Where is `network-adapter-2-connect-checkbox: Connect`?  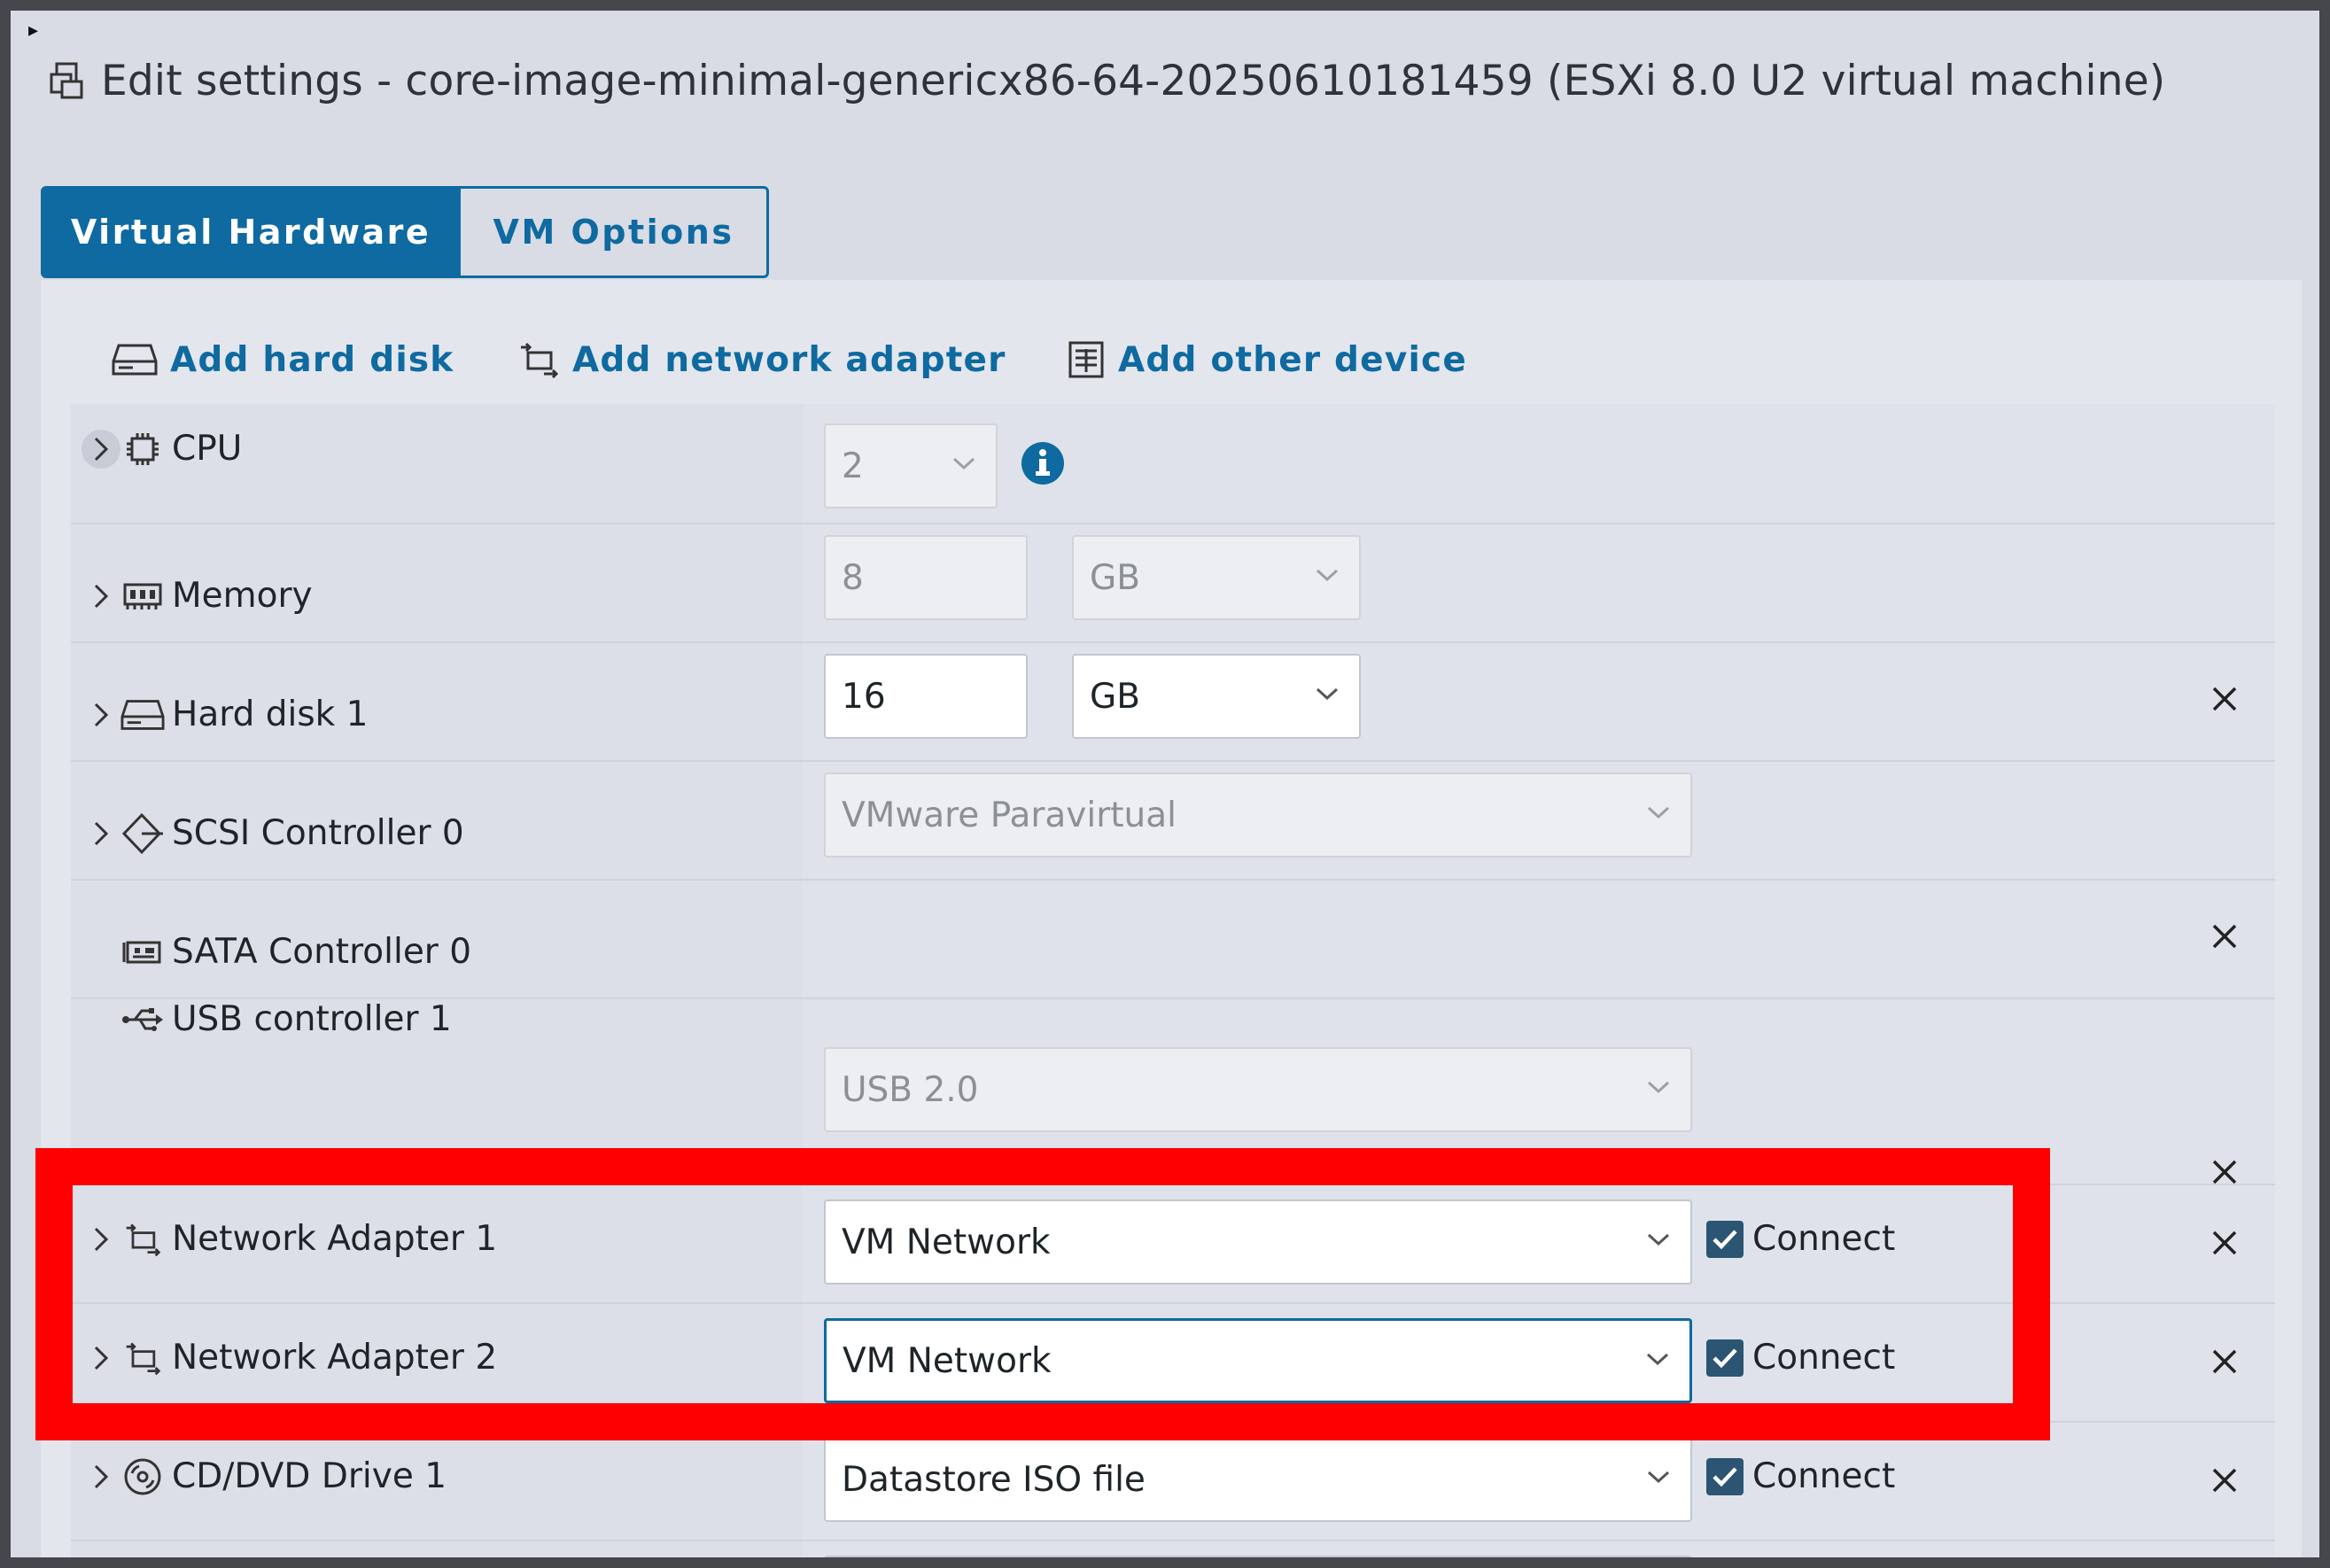 network-adapter-2-connect-checkbox: Connect is located at coordinates (1800, 1358).